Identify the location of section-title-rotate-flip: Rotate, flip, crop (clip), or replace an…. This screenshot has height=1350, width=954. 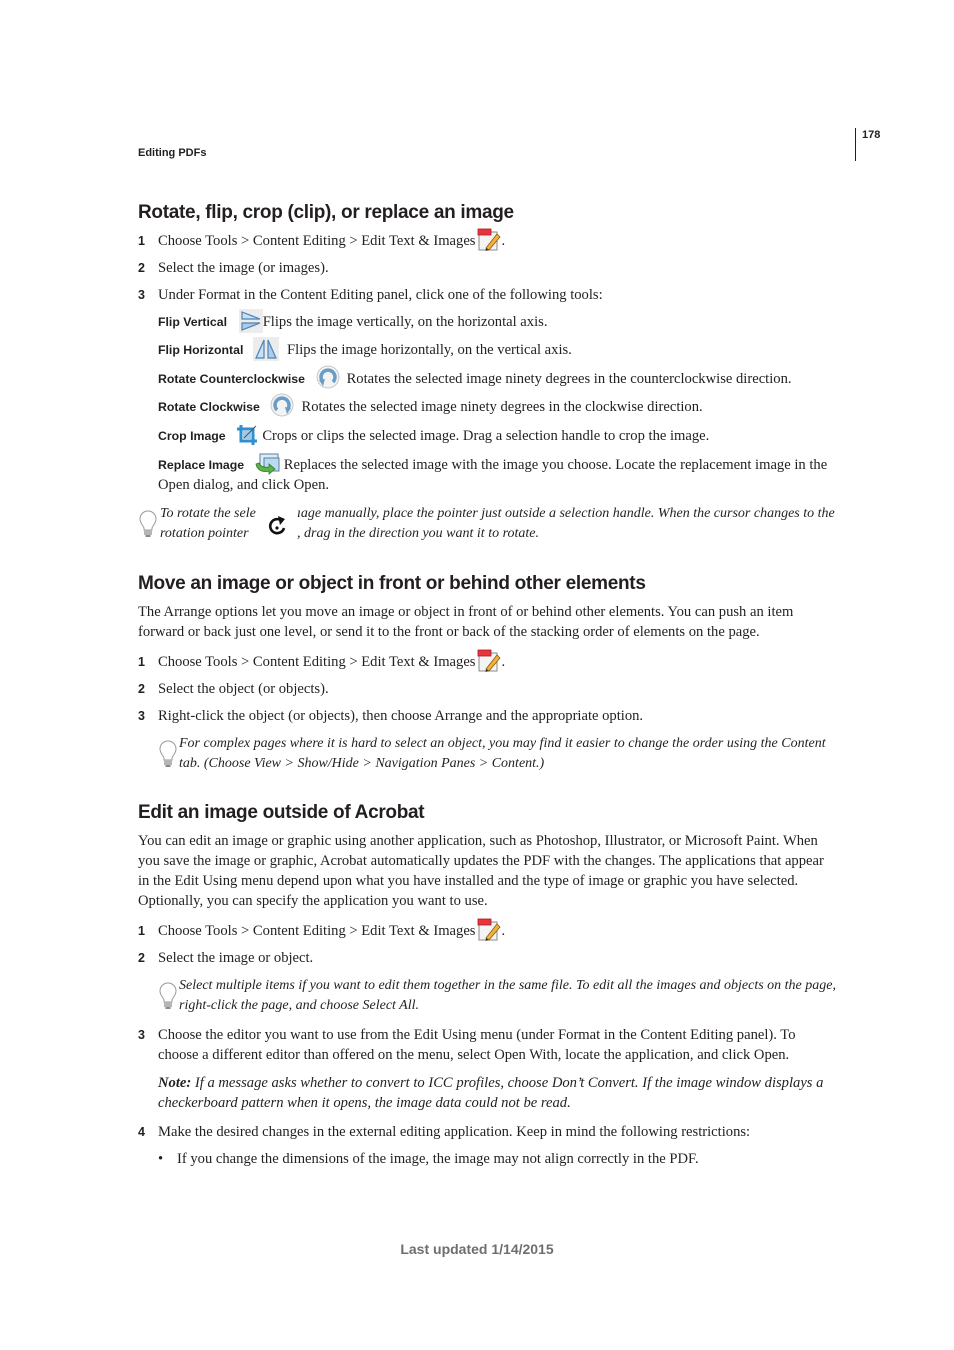
(326, 212).